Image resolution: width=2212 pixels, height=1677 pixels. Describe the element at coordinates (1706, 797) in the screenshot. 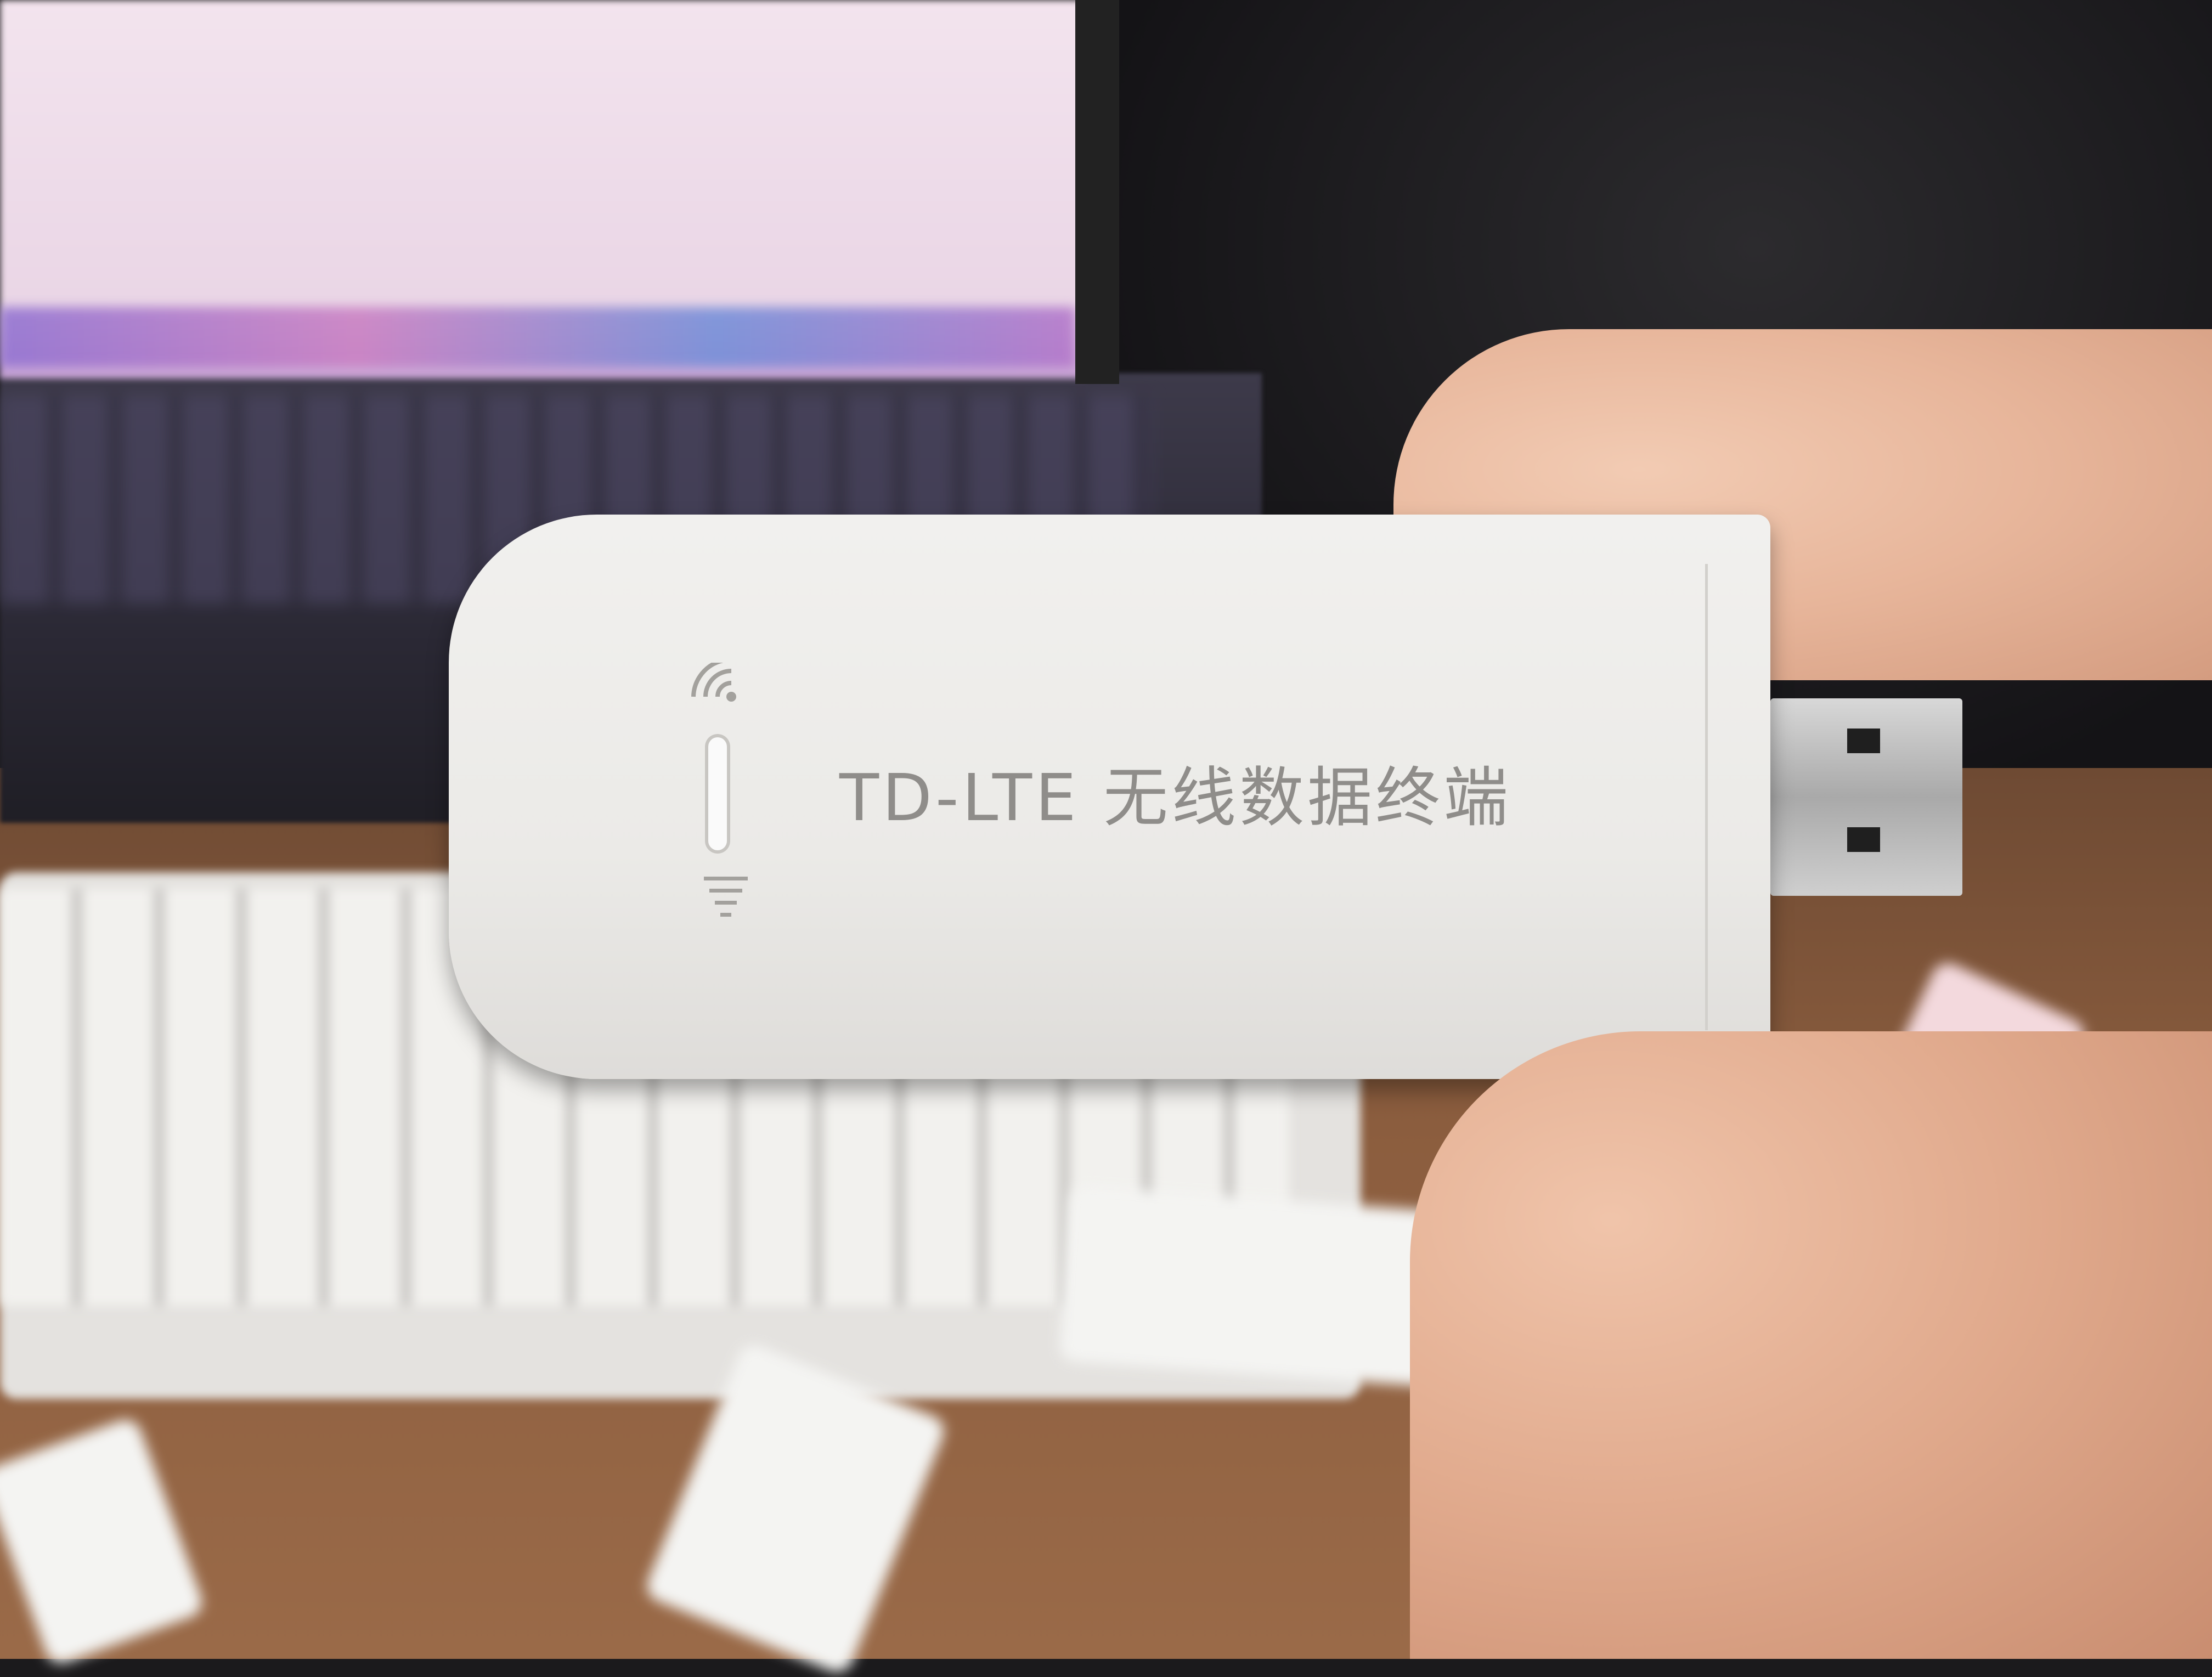

I see `cap-seam` at that location.